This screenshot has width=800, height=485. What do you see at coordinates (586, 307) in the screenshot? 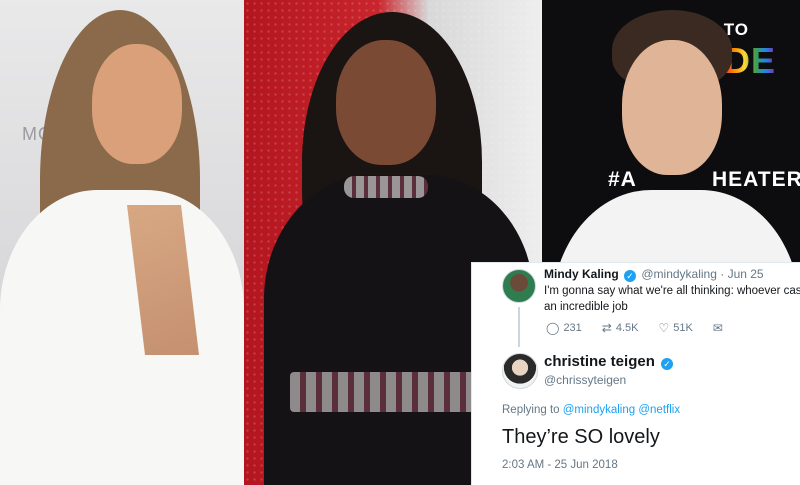
I see `tweet-text-line: an incredible job` at bounding box center [586, 307].